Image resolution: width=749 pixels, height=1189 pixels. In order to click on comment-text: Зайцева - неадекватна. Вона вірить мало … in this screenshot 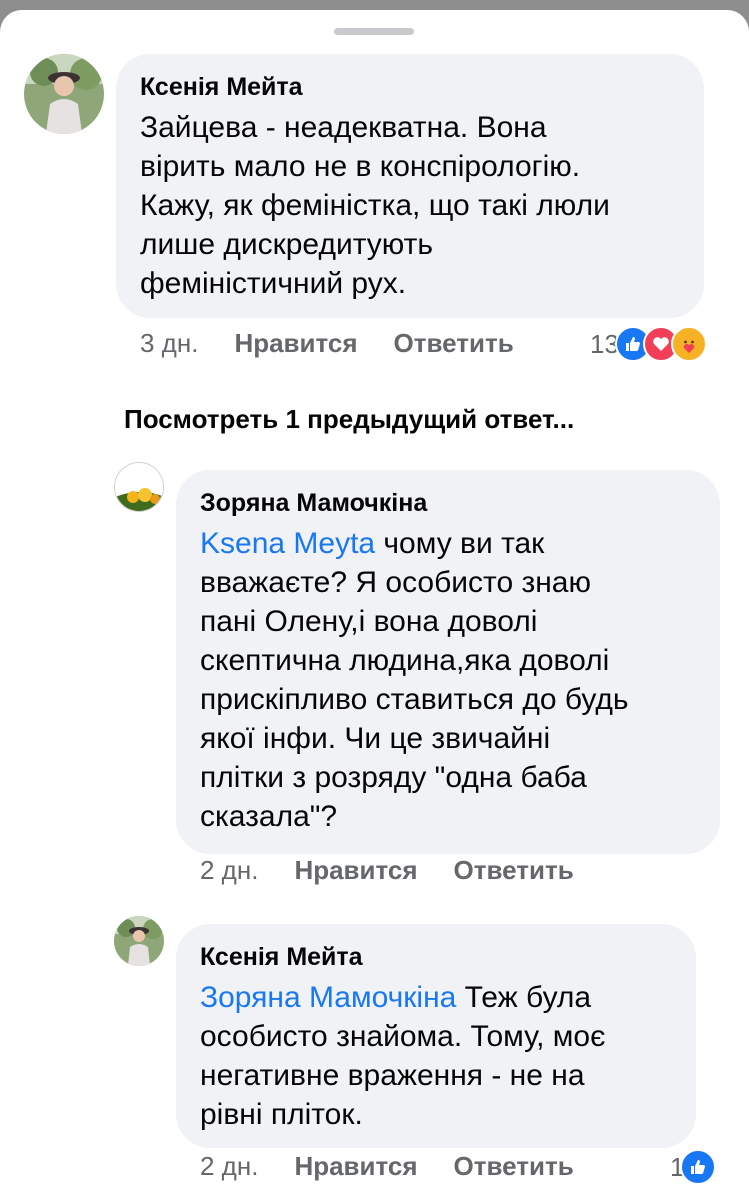, I will do `click(410, 205)`.